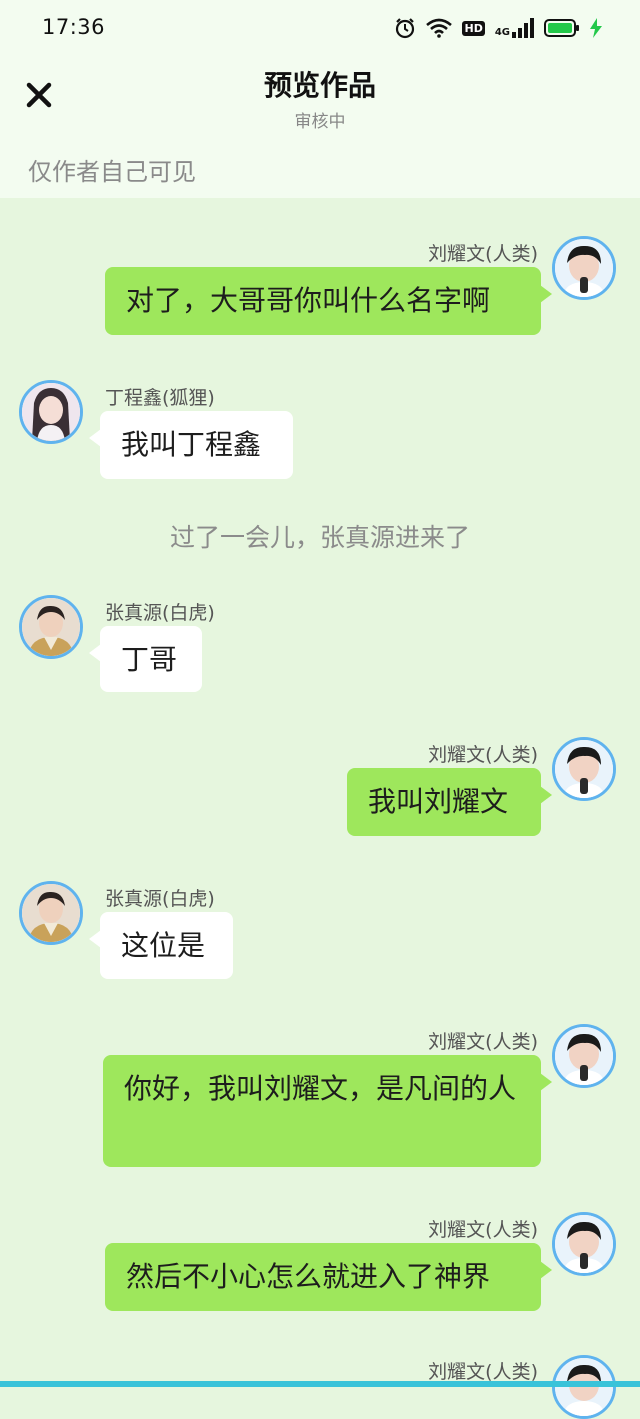 Image resolution: width=640 pixels, height=1419 pixels. What do you see at coordinates (160, 398) in the screenshot?
I see `sender-name: 丁程鑫(狐狸)` at bounding box center [160, 398].